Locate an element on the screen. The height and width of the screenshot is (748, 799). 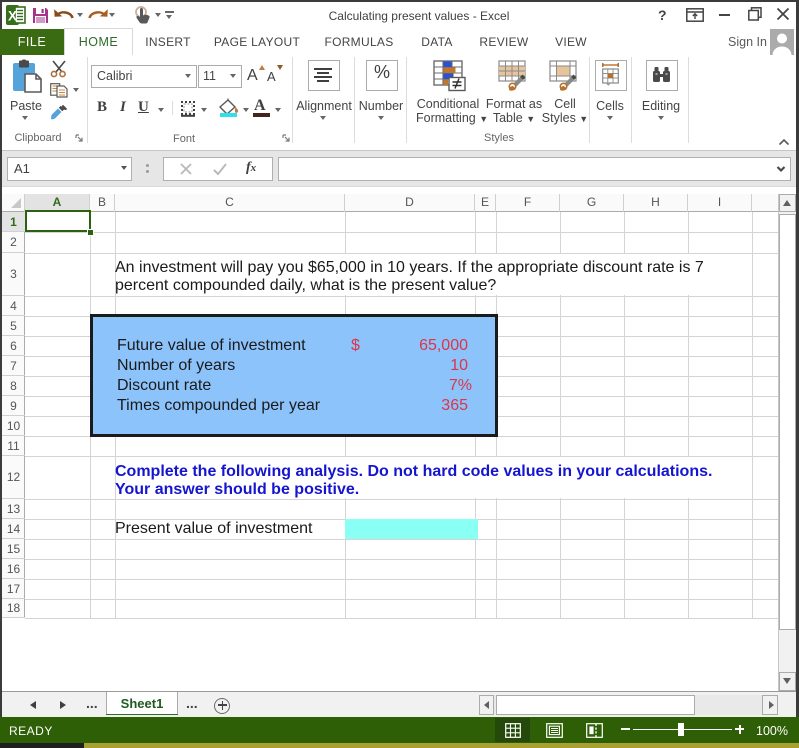
svg-text: X is located at coordinates (12, 16).